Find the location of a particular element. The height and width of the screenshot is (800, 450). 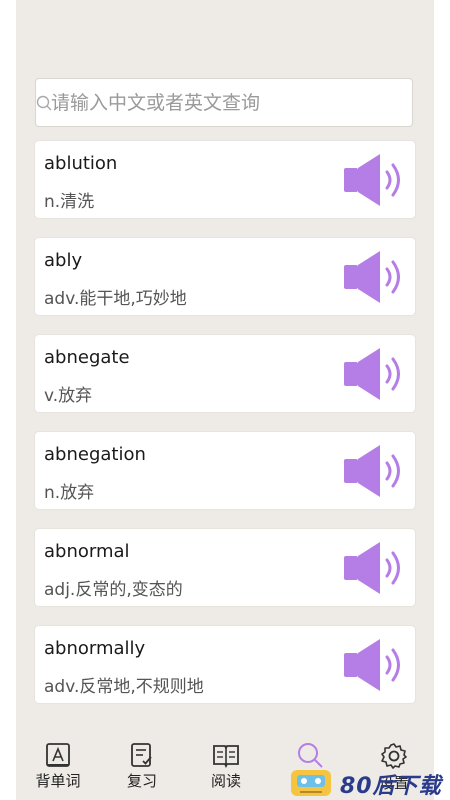

book-icon is located at coordinates (226, 756).